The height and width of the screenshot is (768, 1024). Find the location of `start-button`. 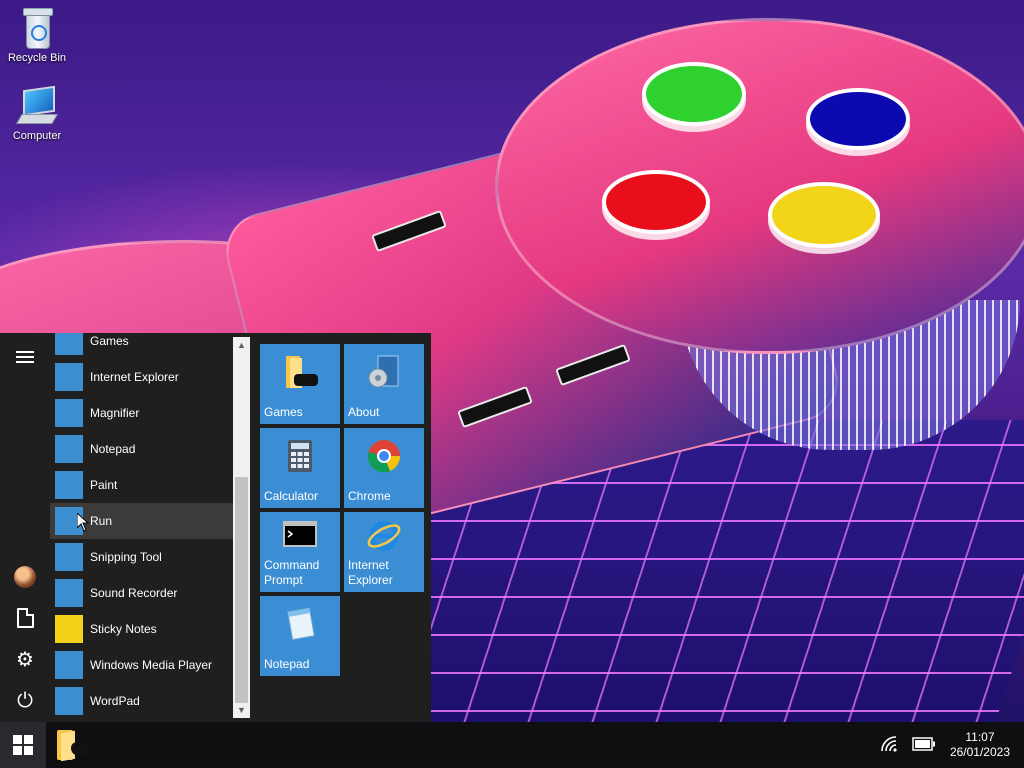

start-button is located at coordinates (23, 745).